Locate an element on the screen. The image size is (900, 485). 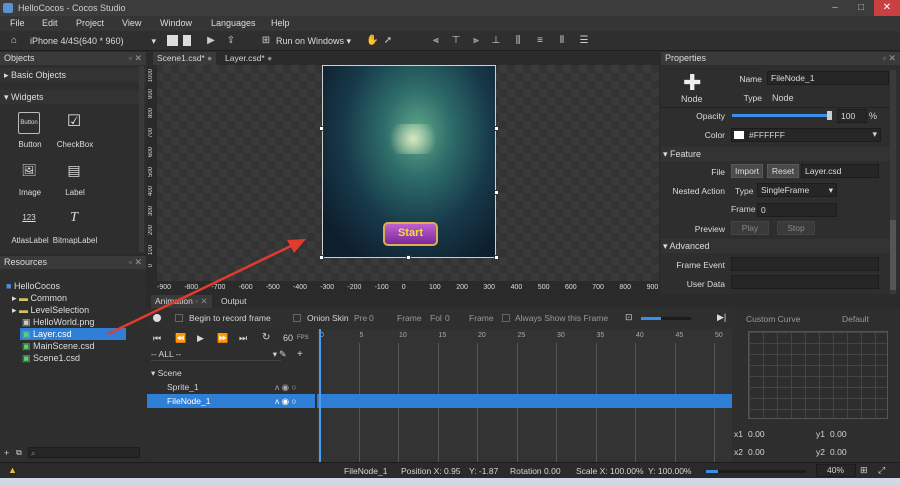
zoom-select: 40% is located at coordinates (836, 470).